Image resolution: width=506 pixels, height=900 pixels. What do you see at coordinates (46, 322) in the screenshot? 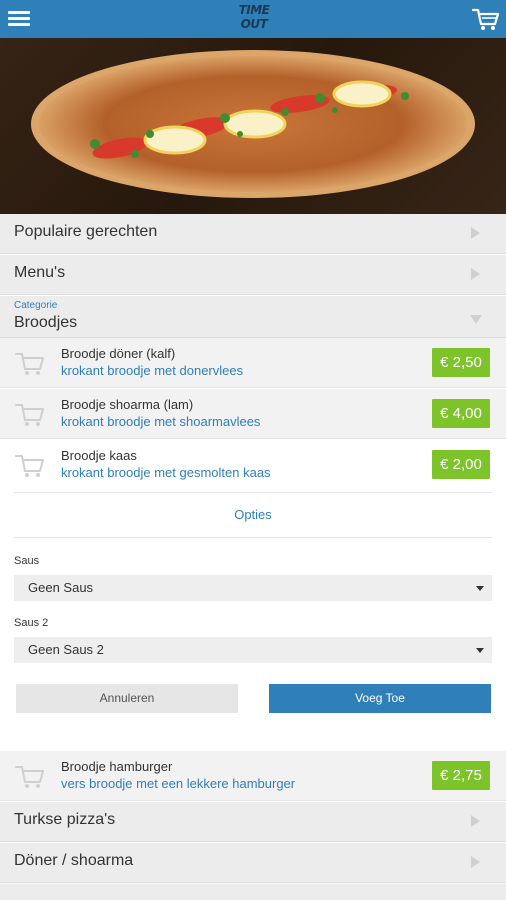
I see `category-label: Broodjes` at bounding box center [46, 322].